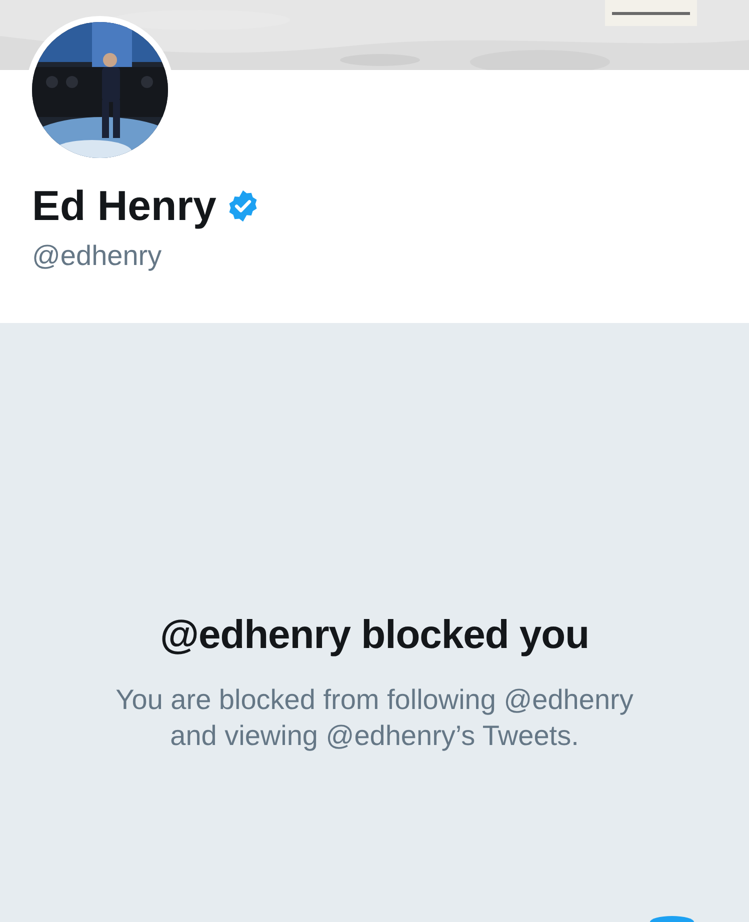 The height and width of the screenshot is (922, 749). I want to click on notice-title: @edhenry blocked you, so click(375, 635).